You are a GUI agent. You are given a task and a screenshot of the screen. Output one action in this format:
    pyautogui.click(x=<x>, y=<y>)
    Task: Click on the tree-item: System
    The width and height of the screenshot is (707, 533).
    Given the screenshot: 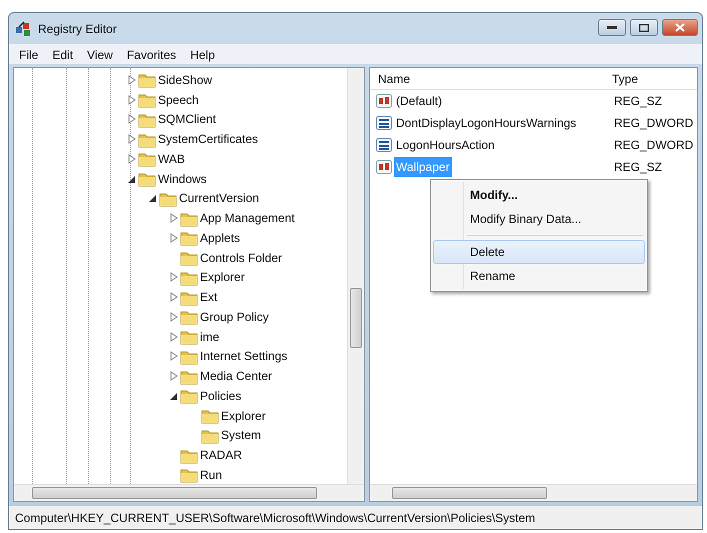 What is the action you would take?
    pyautogui.click(x=241, y=435)
    